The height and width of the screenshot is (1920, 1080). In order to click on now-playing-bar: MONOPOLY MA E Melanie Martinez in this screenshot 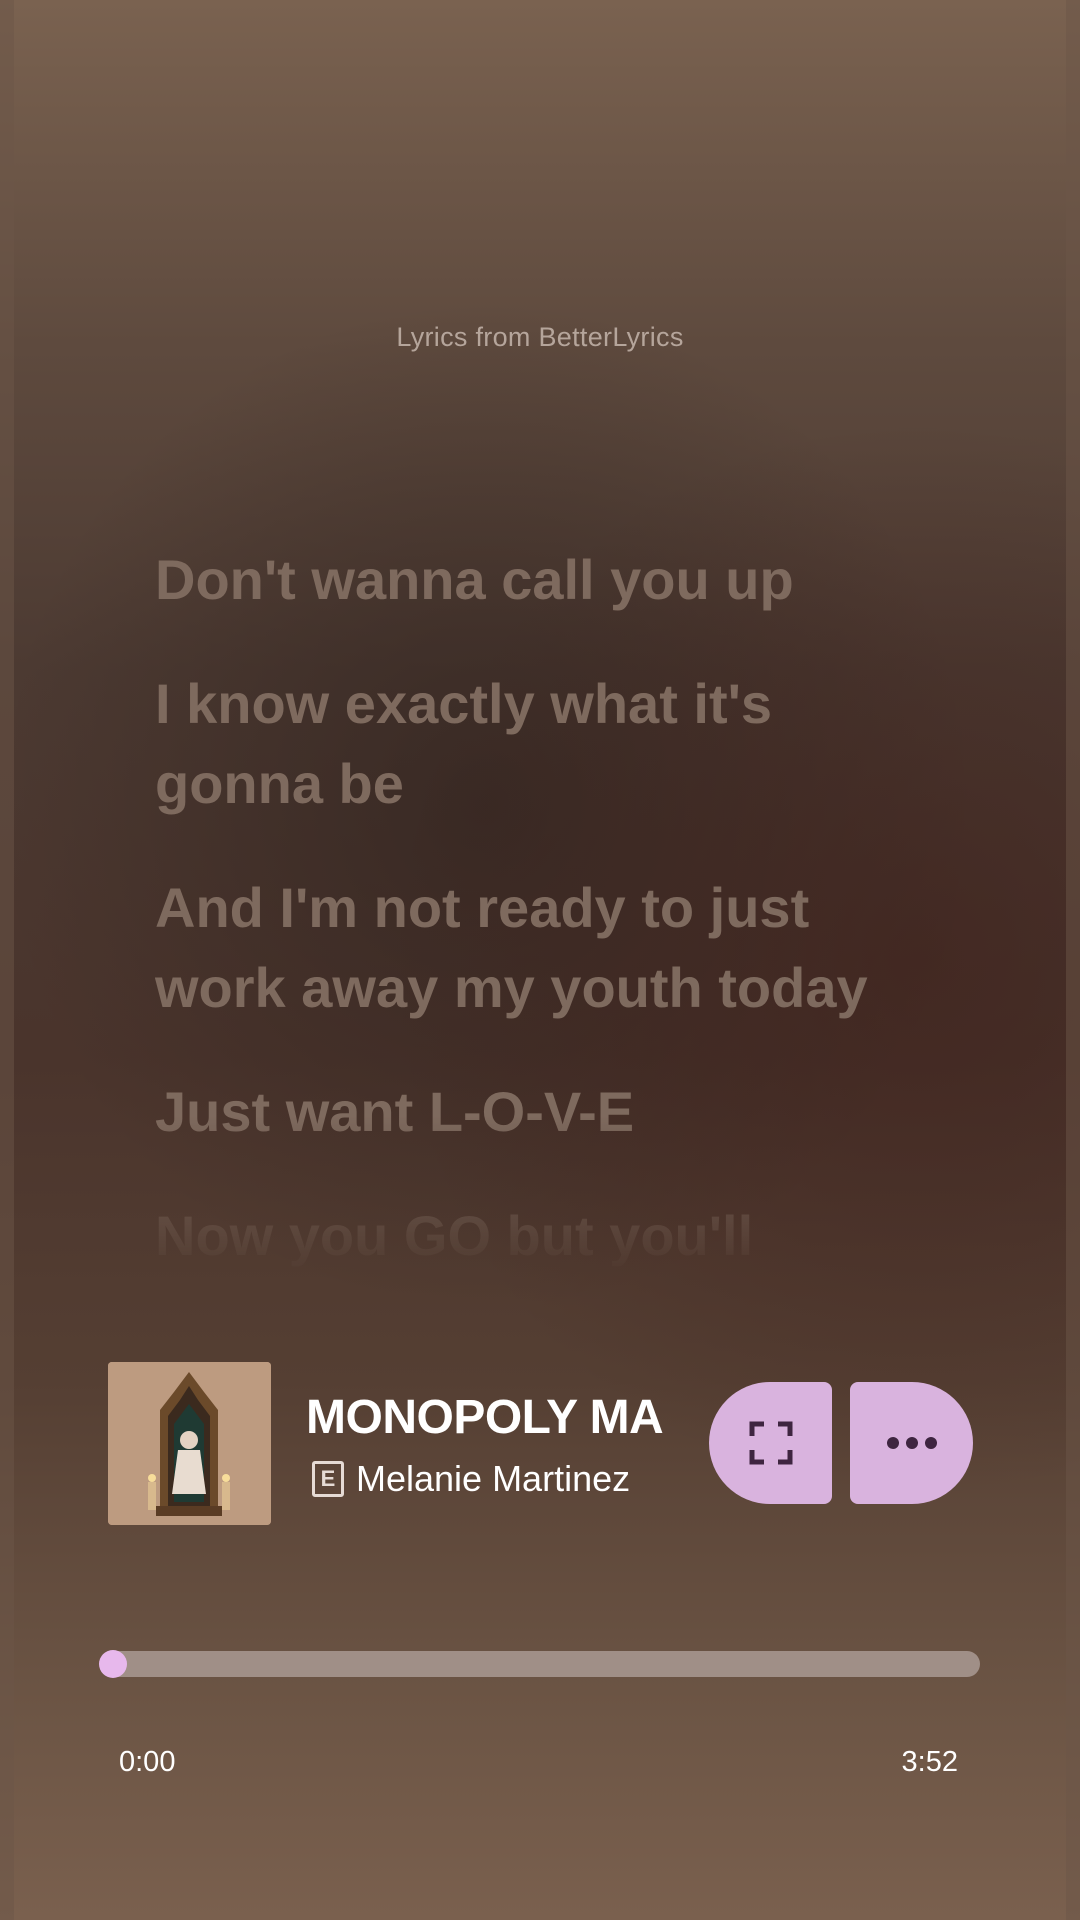, I will do `click(540, 1443)`.